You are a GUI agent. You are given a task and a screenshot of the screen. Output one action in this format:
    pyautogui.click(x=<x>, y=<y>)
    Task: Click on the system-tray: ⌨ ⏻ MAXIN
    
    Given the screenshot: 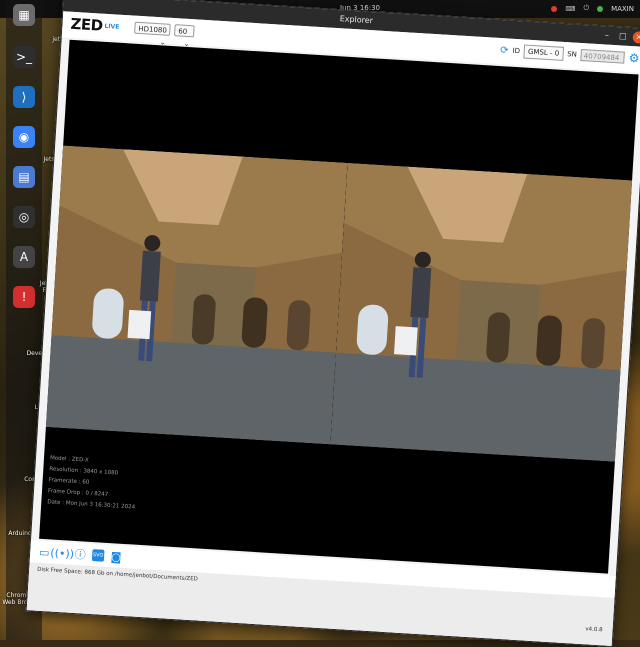 What is the action you would take?
    pyautogui.click(x=592, y=8)
    